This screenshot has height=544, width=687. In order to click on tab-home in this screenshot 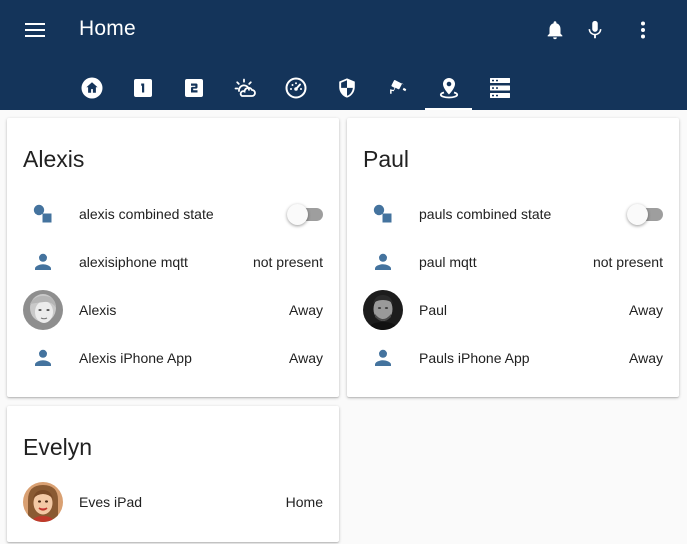, I will do `click(91, 88)`.